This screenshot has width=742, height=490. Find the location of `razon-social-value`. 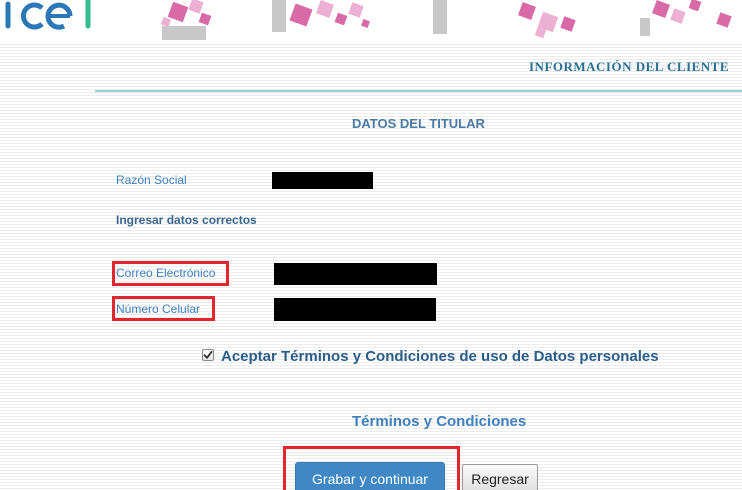

razon-social-value is located at coordinates (322, 180).